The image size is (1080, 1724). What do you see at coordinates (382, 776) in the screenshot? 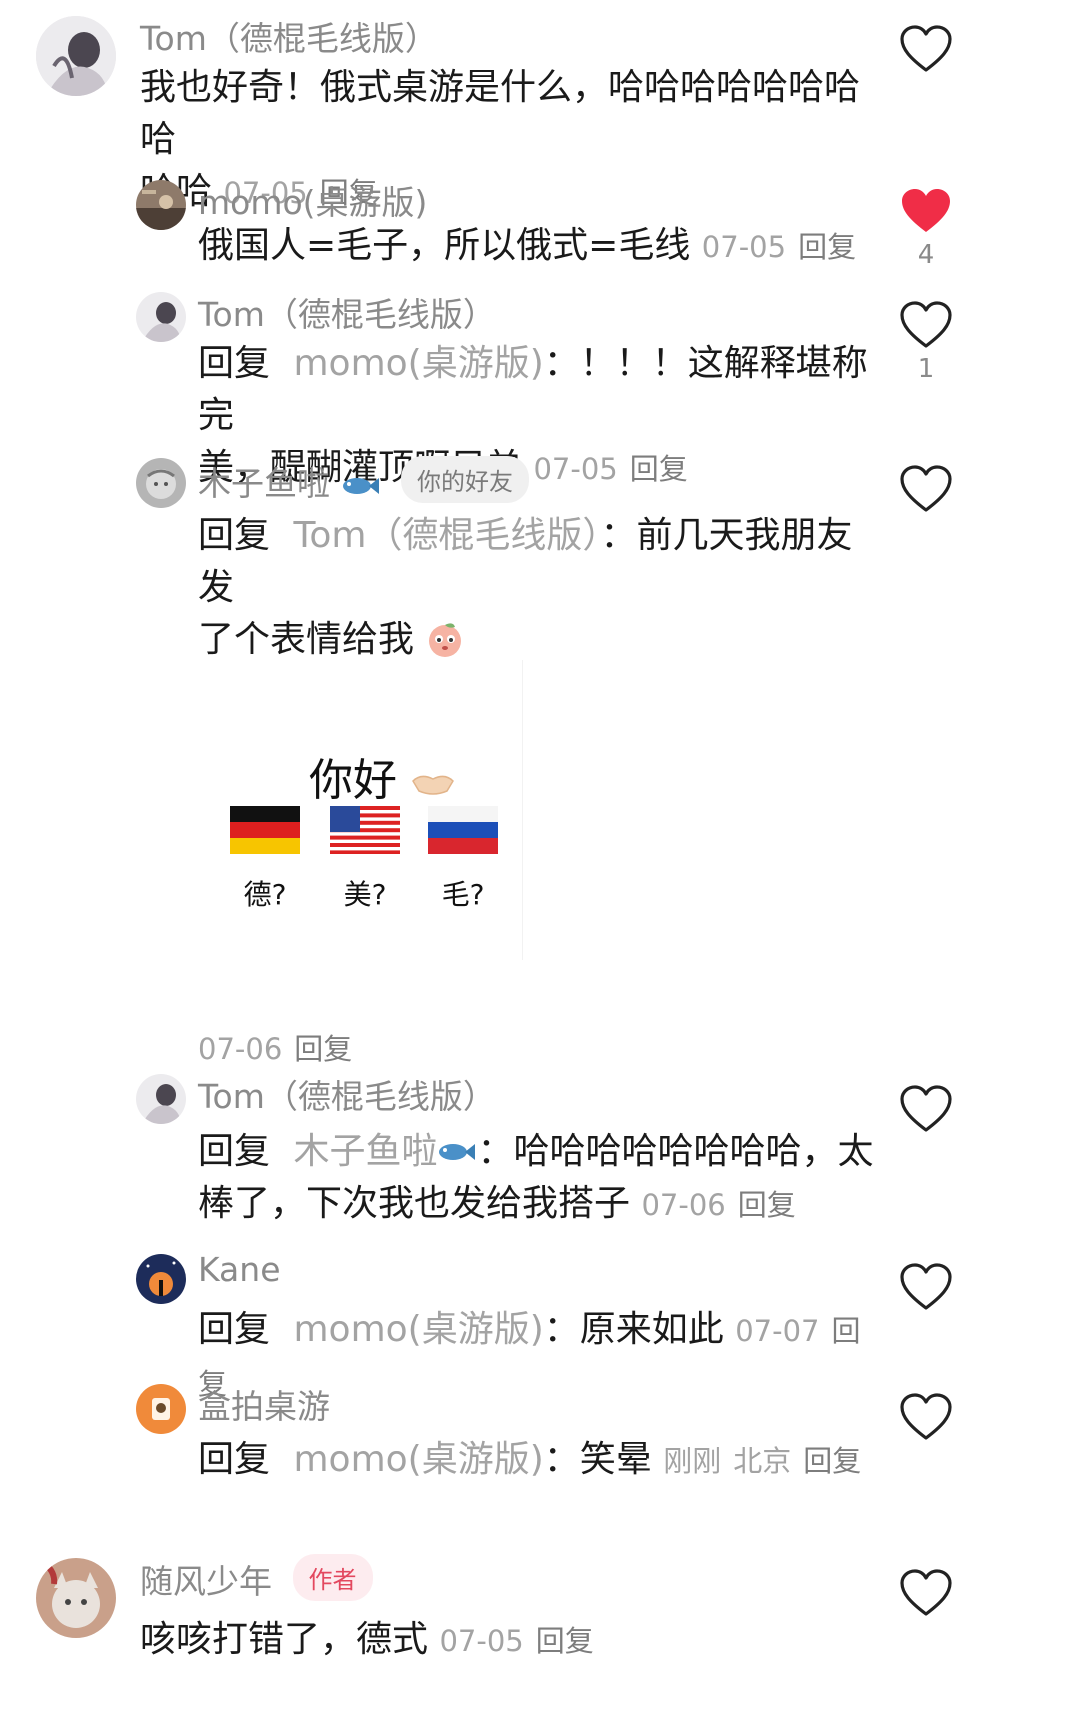
I see `sticker-title: 你好` at bounding box center [382, 776].